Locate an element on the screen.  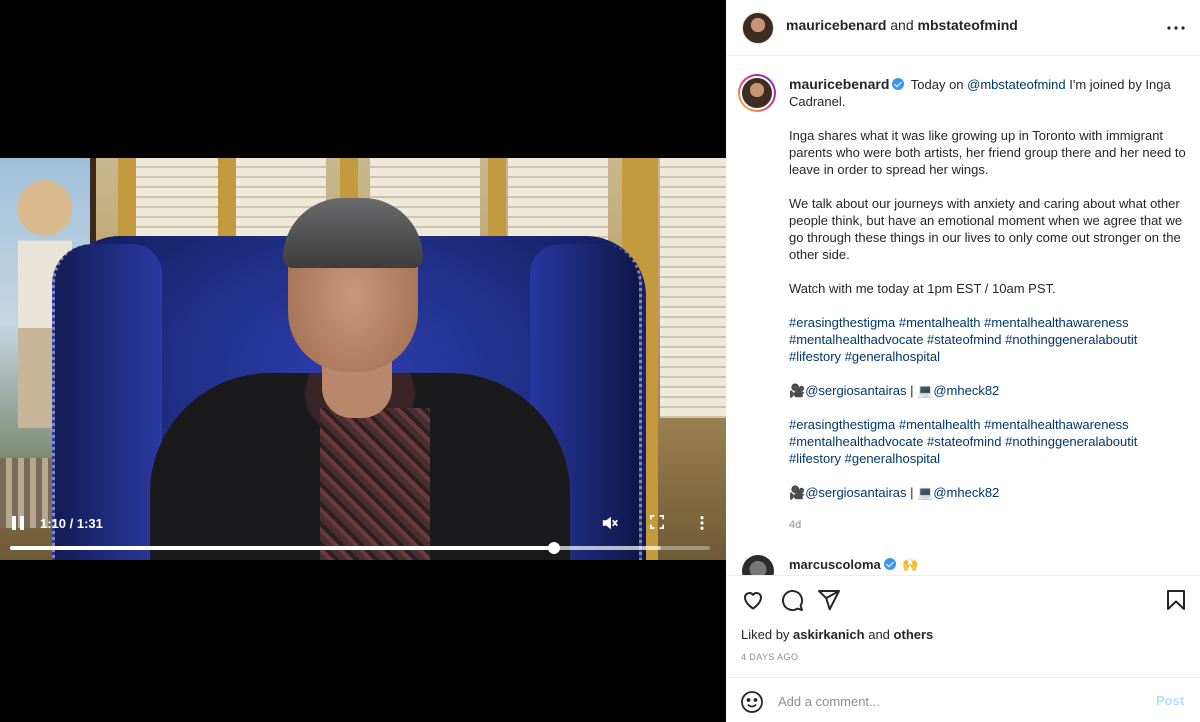
comment-text: 🙌 is located at coordinates (910, 564).